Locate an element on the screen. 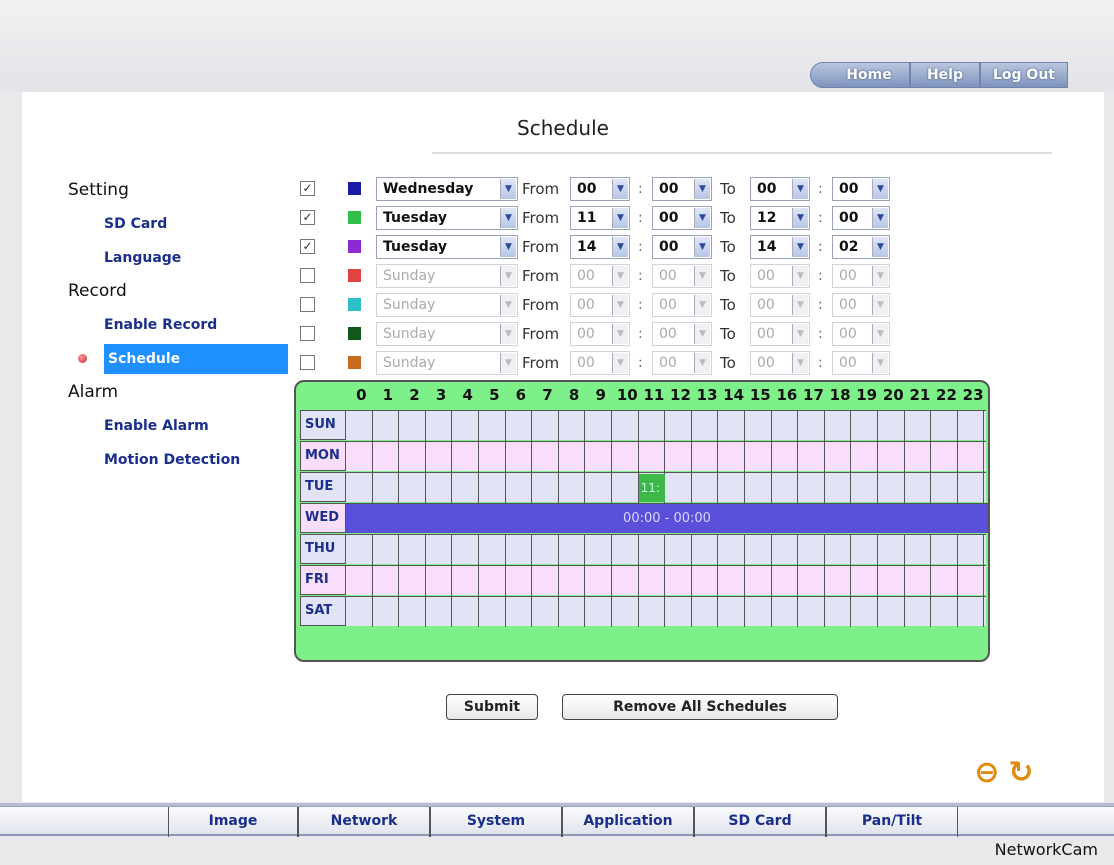 This screenshot has width=1114, height=865. logout-button: Log Out is located at coordinates (1024, 75).